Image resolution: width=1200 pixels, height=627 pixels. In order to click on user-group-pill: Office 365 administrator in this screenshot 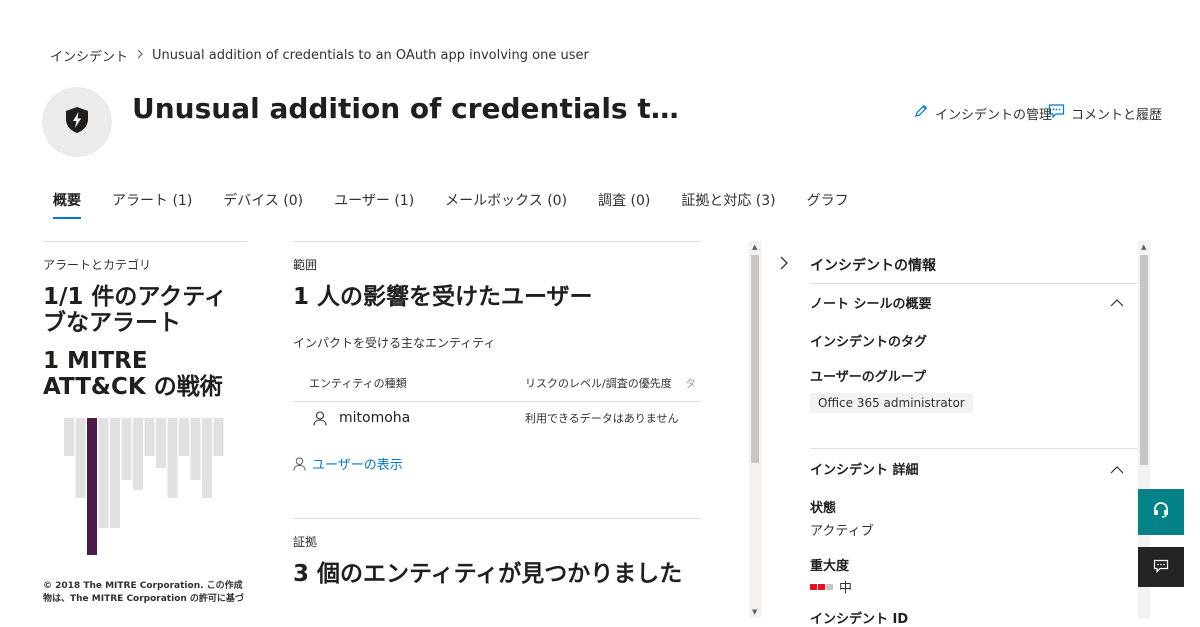, I will do `click(891, 403)`.